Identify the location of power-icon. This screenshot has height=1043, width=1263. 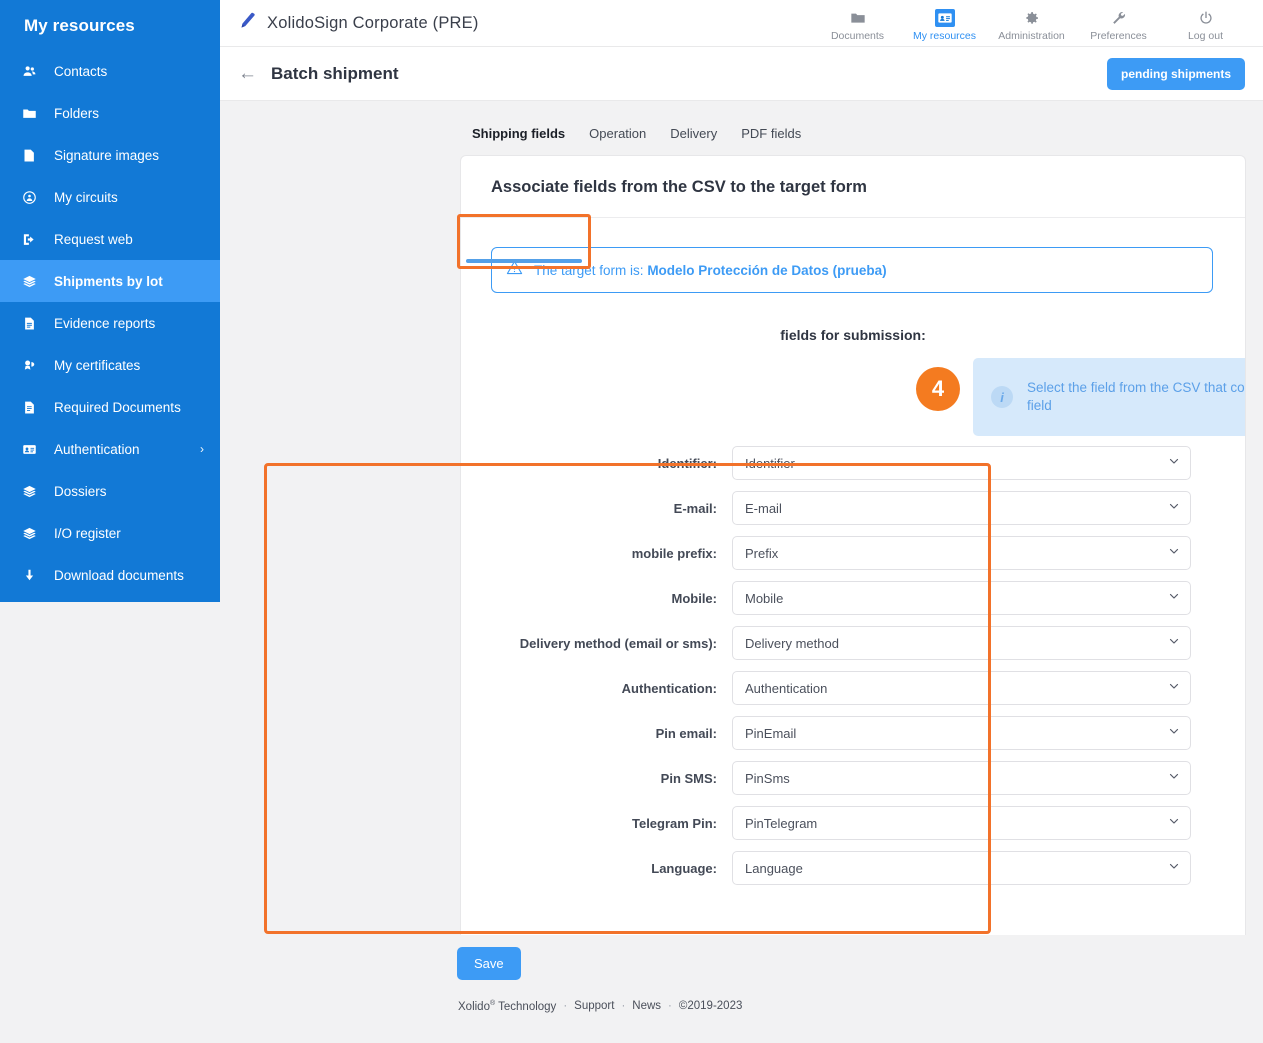
(1206, 17).